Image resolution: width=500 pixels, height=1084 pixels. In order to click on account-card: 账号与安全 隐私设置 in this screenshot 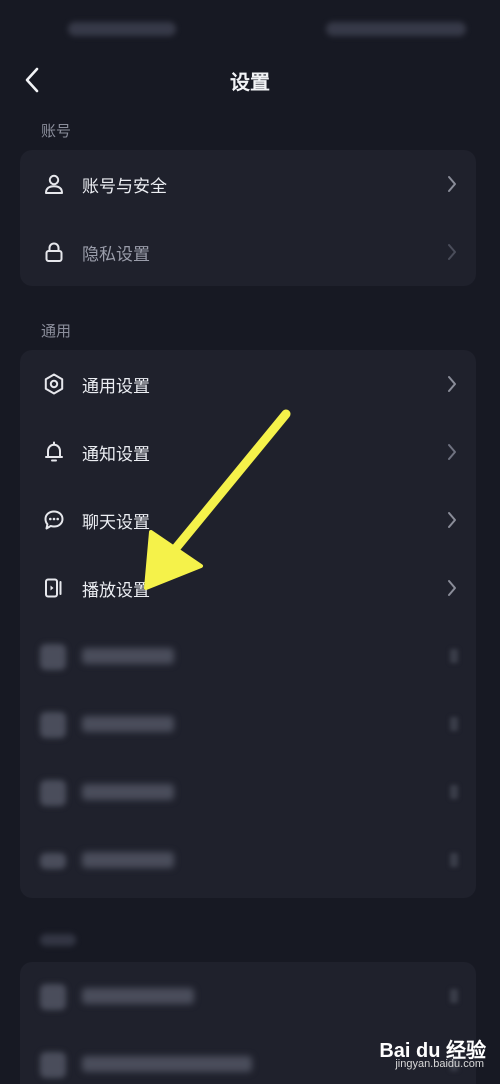, I will do `click(248, 218)`.